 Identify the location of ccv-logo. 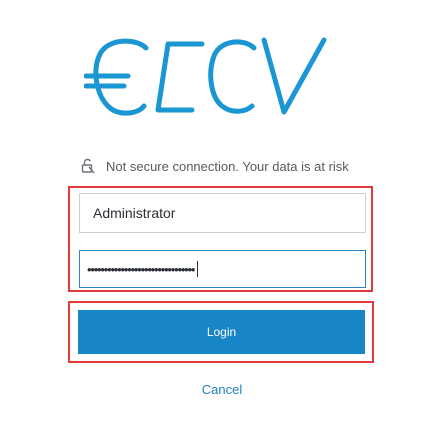
(205, 76).